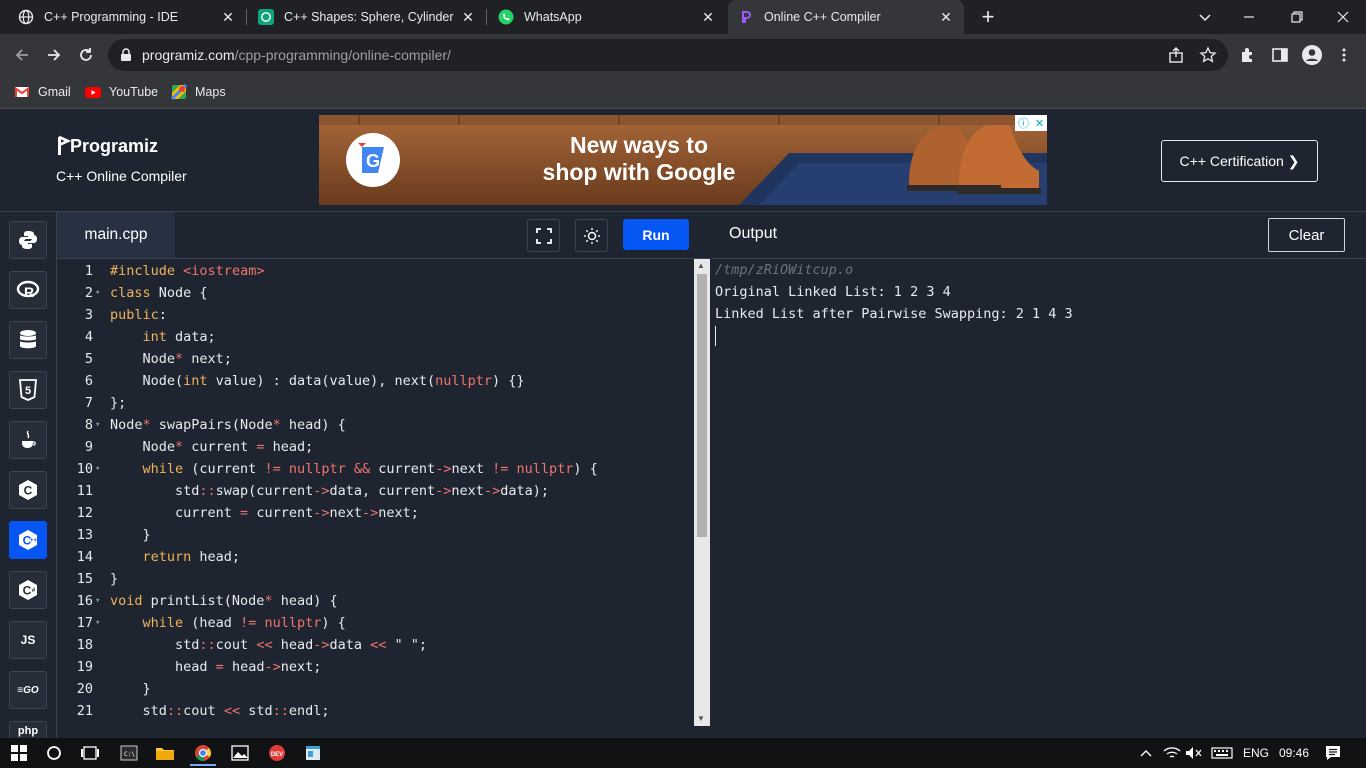 The width and height of the screenshot is (1366, 768). I want to click on go-icon: ≡GO, so click(28, 690).